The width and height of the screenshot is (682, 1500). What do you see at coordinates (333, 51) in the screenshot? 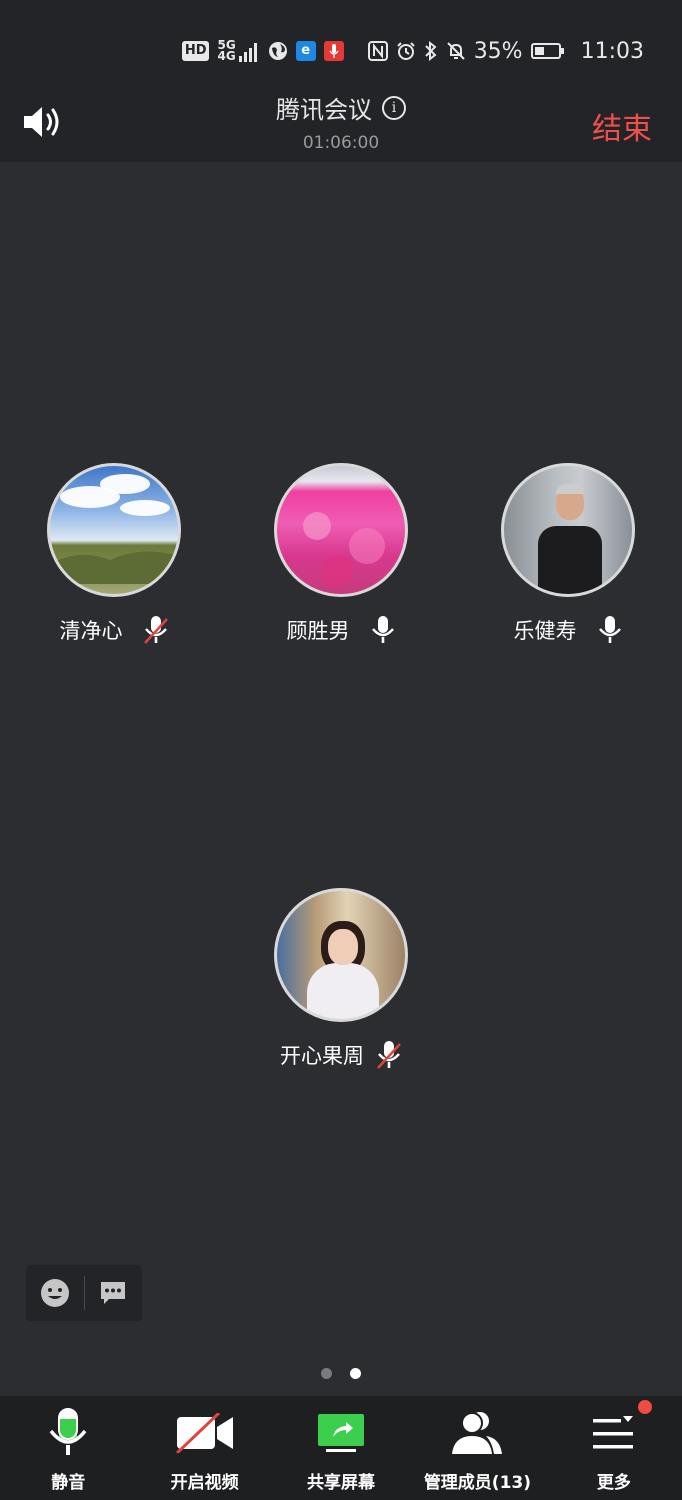
I see `mic-recording-icon` at bounding box center [333, 51].